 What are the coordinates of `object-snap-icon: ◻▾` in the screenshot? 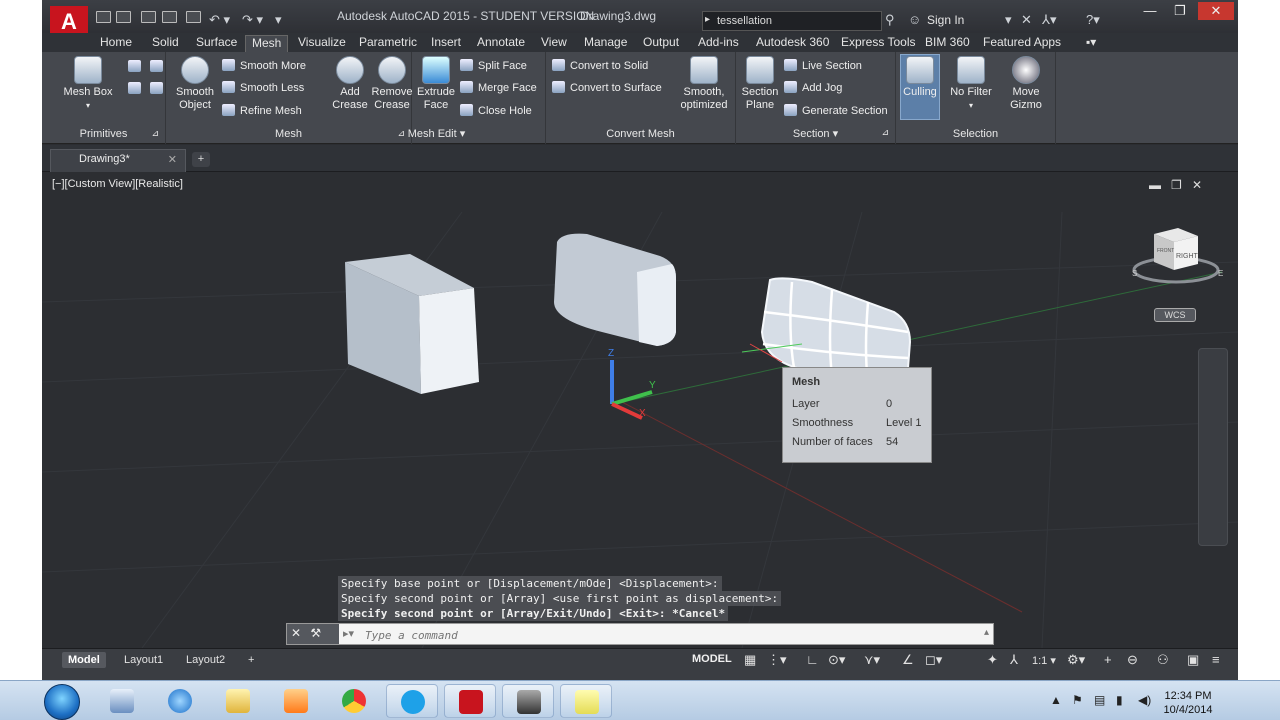 It's located at (933, 660).